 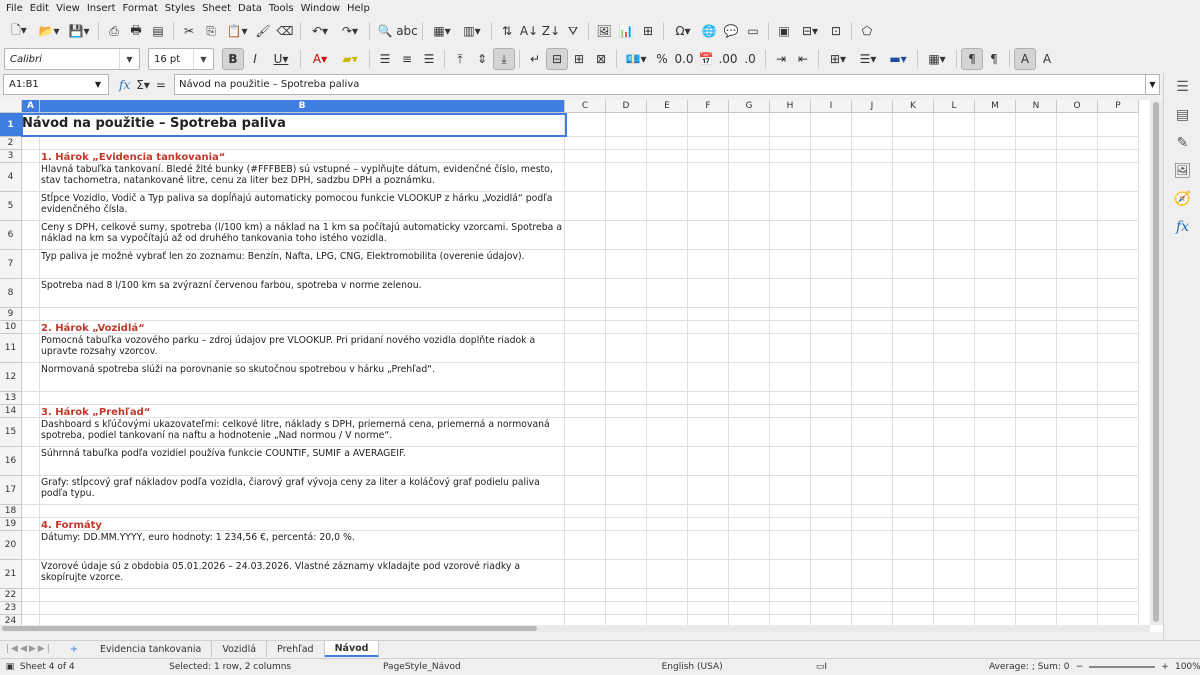 What do you see at coordinates (11, 106) in the screenshot?
I see `select-all-corner` at bounding box center [11, 106].